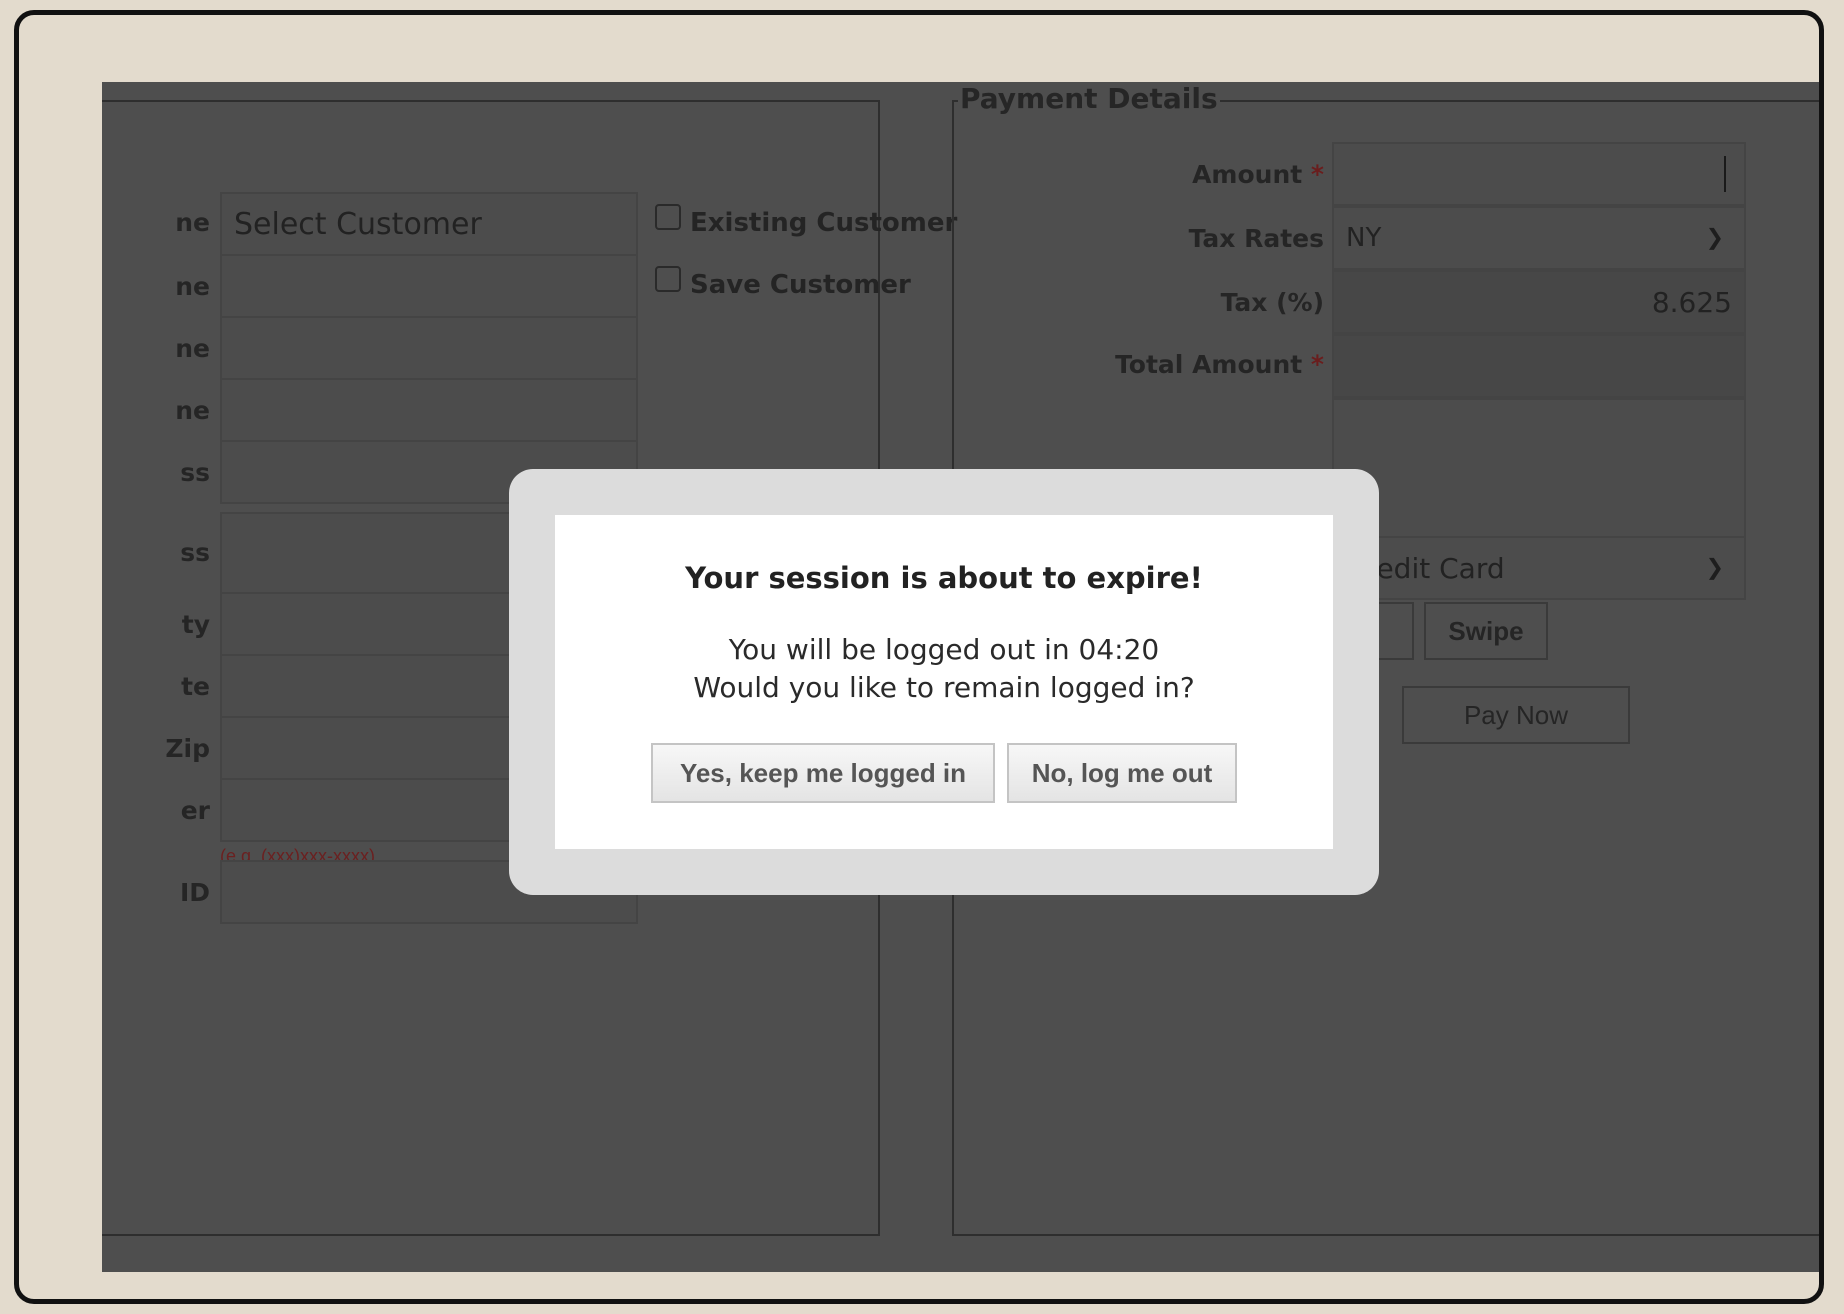 The width and height of the screenshot is (1844, 1314). What do you see at coordinates (1256, 238) in the screenshot?
I see `tax-rates-label: Tax Rates` at bounding box center [1256, 238].